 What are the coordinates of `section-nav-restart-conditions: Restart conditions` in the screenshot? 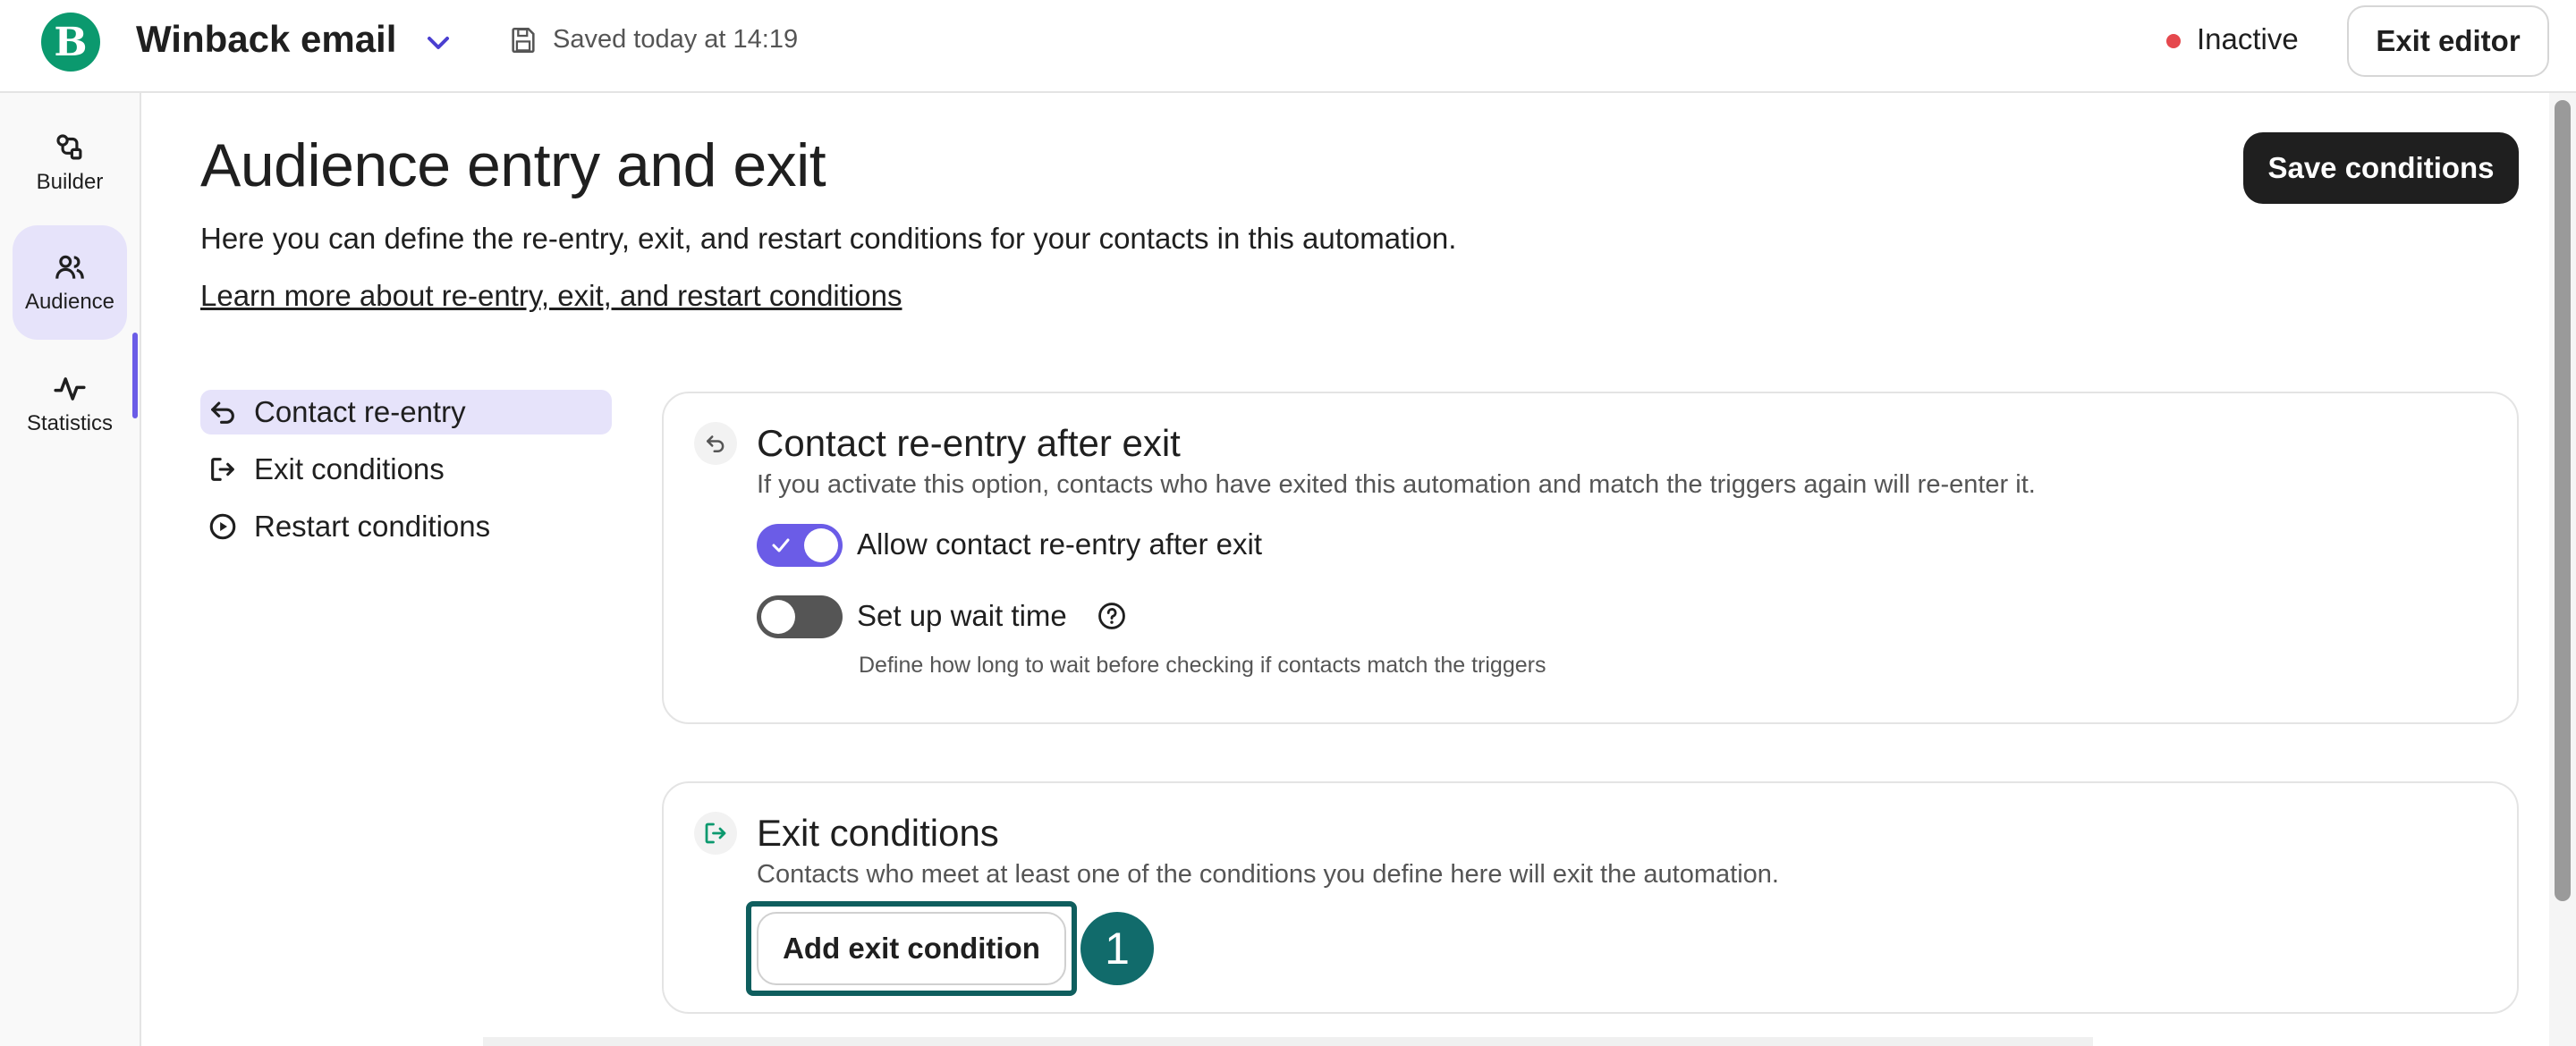 It's located at (406, 527).